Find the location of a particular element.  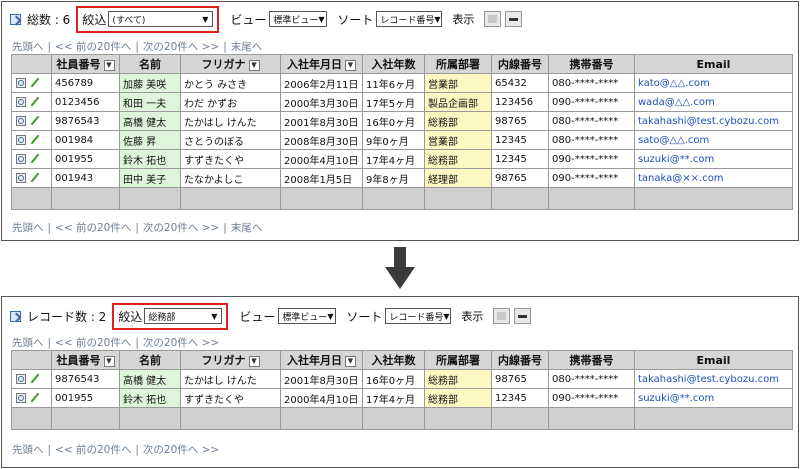

cell-emp-no: 001943 is located at coordinates (85, 178).